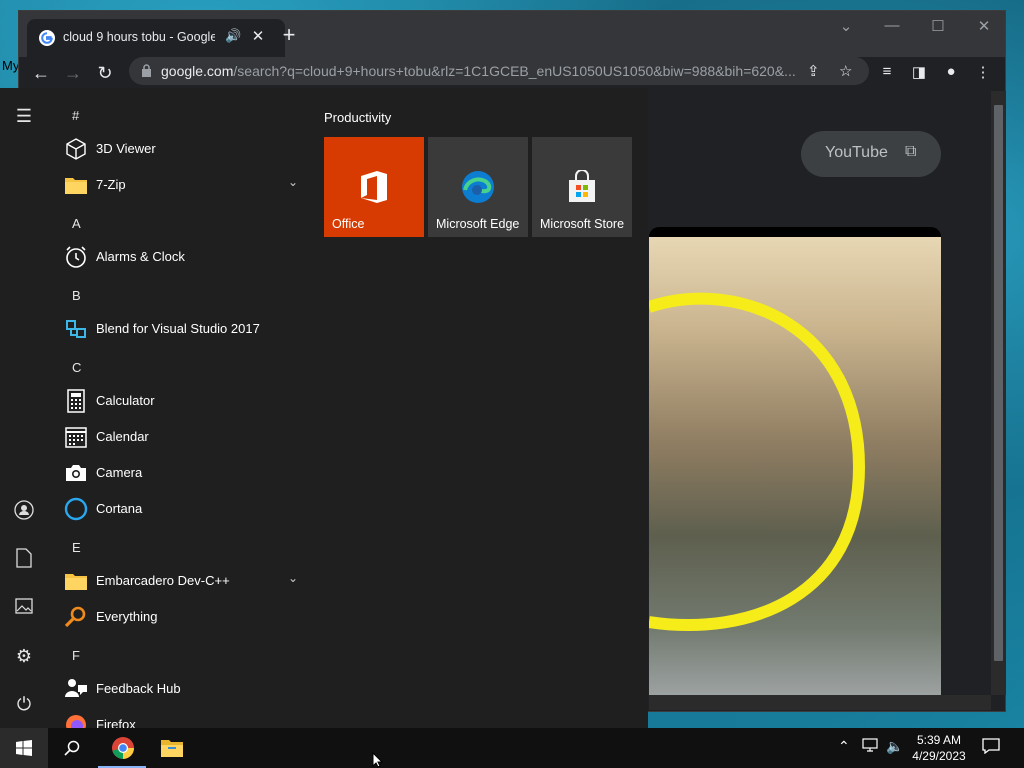 This screenshot has width=1024, height=768. I want to click on lock-icon, so click(146, 70).